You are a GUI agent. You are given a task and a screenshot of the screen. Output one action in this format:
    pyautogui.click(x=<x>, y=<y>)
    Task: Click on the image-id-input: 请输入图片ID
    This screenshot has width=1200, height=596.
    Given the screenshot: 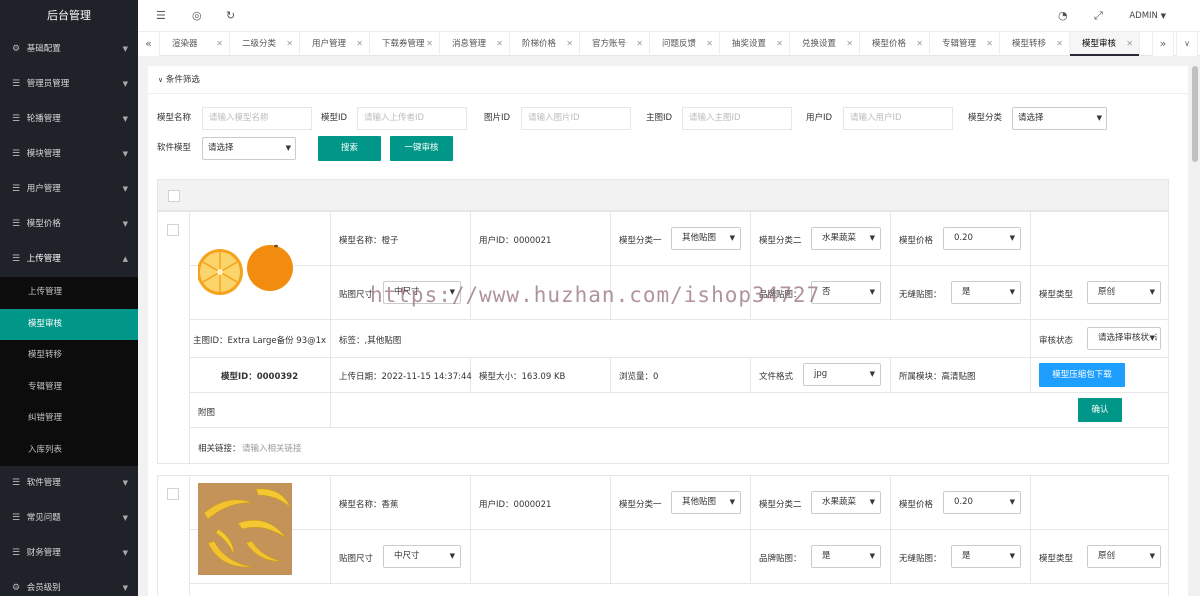 What is the action you would take?
    pyautogui.click(x=576, y=118)
    